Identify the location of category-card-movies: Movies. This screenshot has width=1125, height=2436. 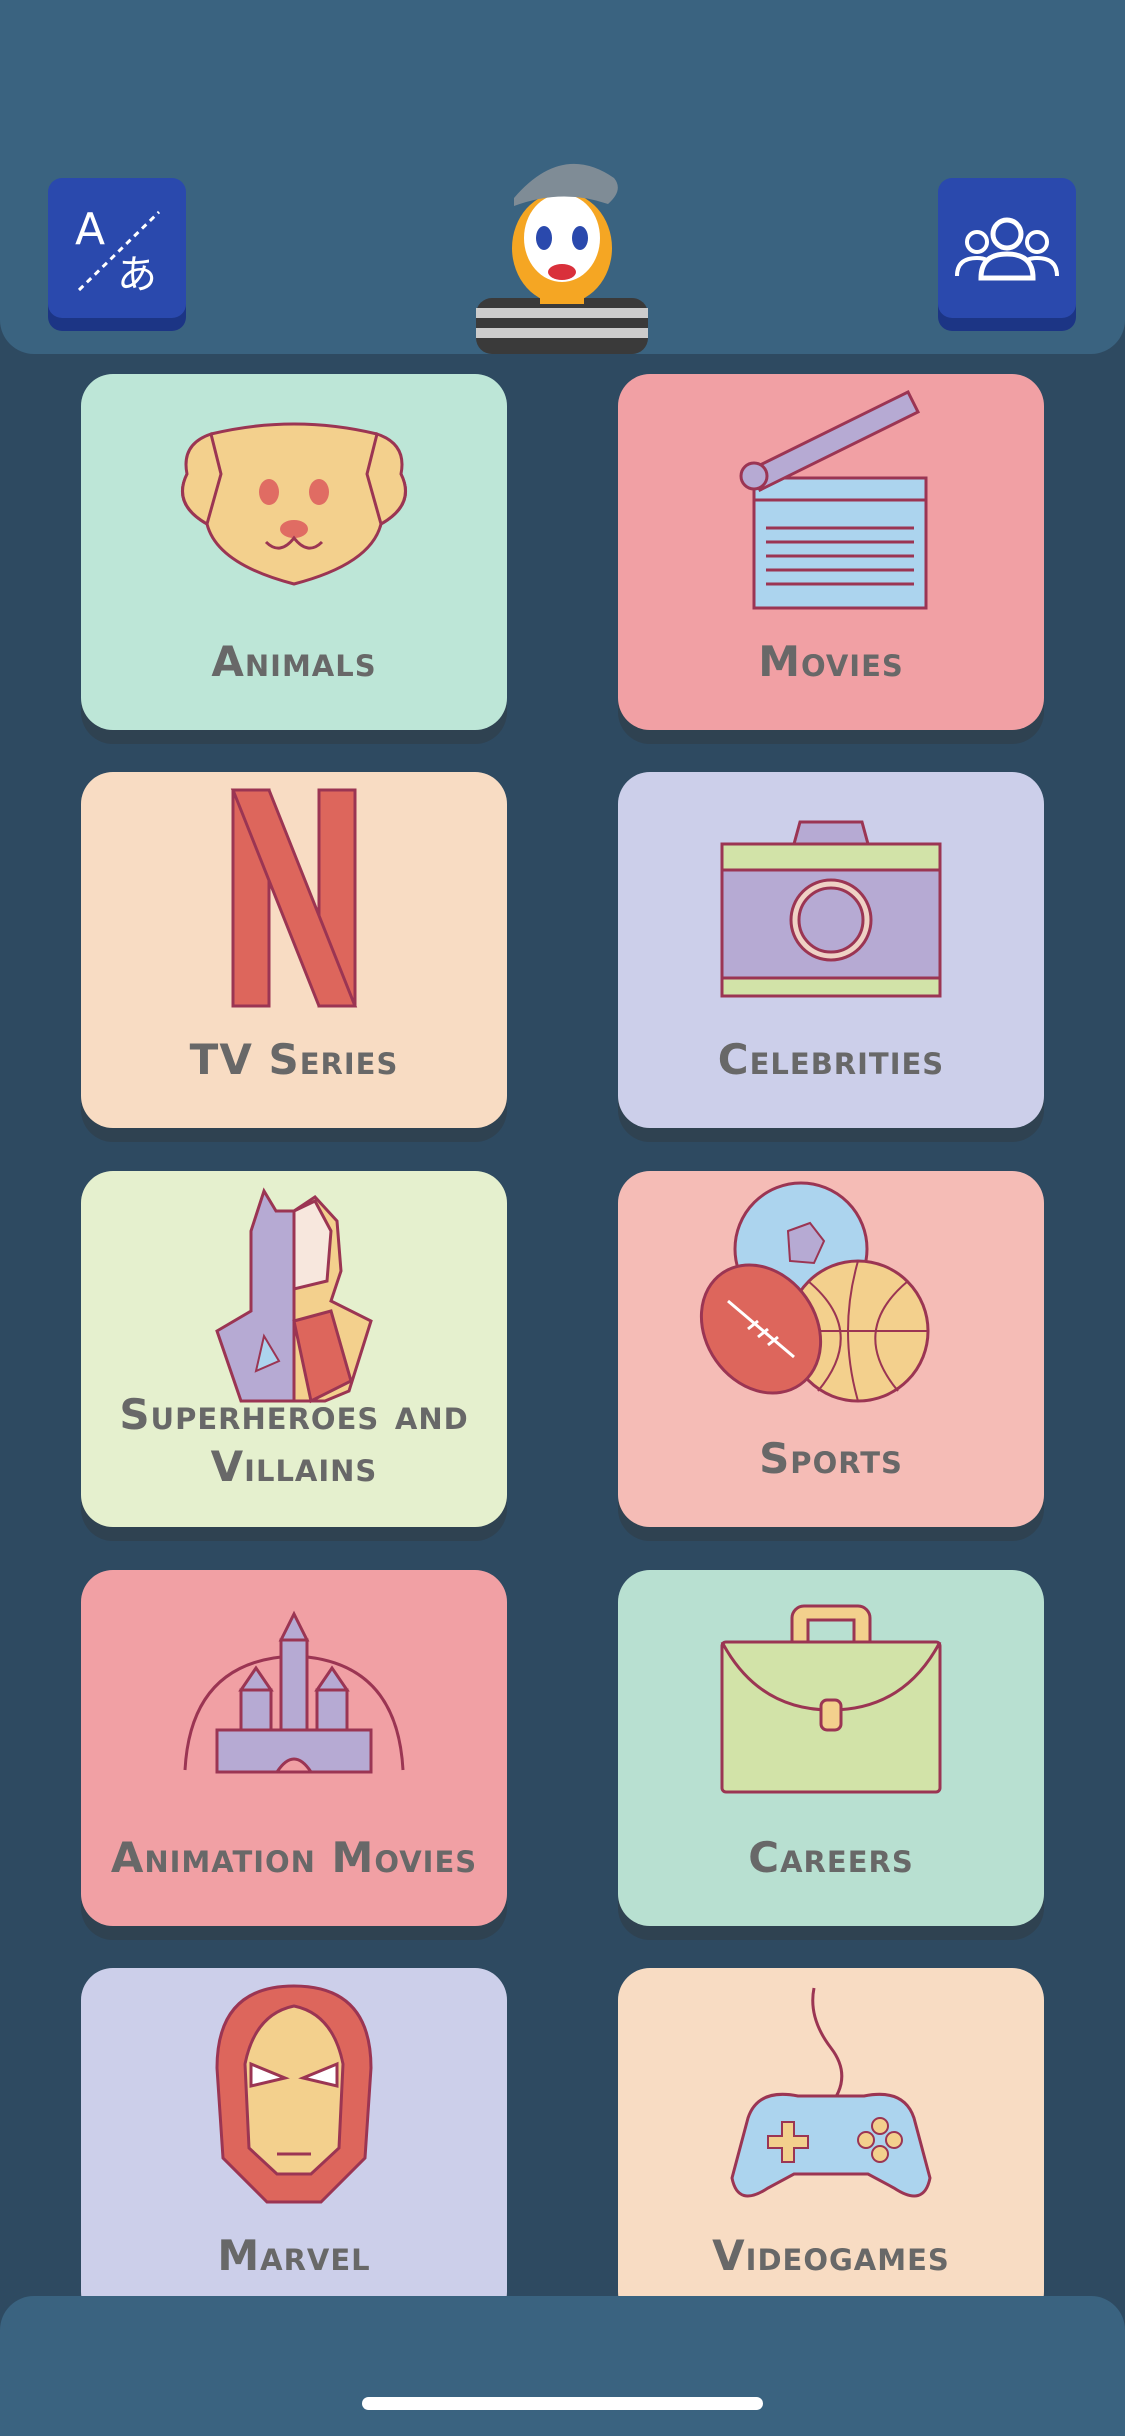
(831, 552).